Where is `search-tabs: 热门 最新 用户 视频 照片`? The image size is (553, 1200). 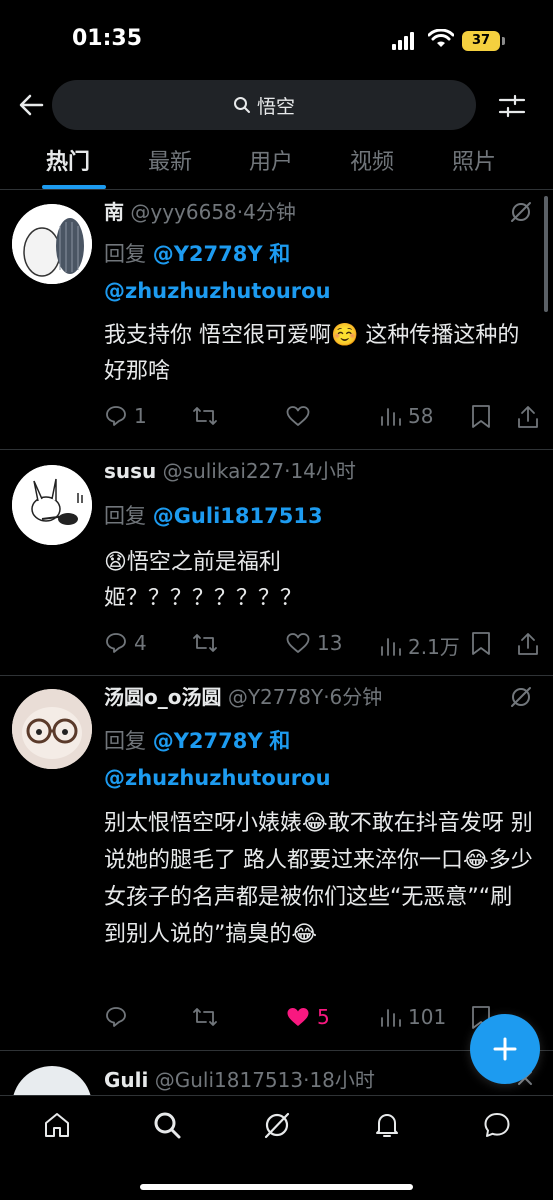 search-tabs: 热门 最新 用户 视频 照片 is located at coordinates (276, 165).